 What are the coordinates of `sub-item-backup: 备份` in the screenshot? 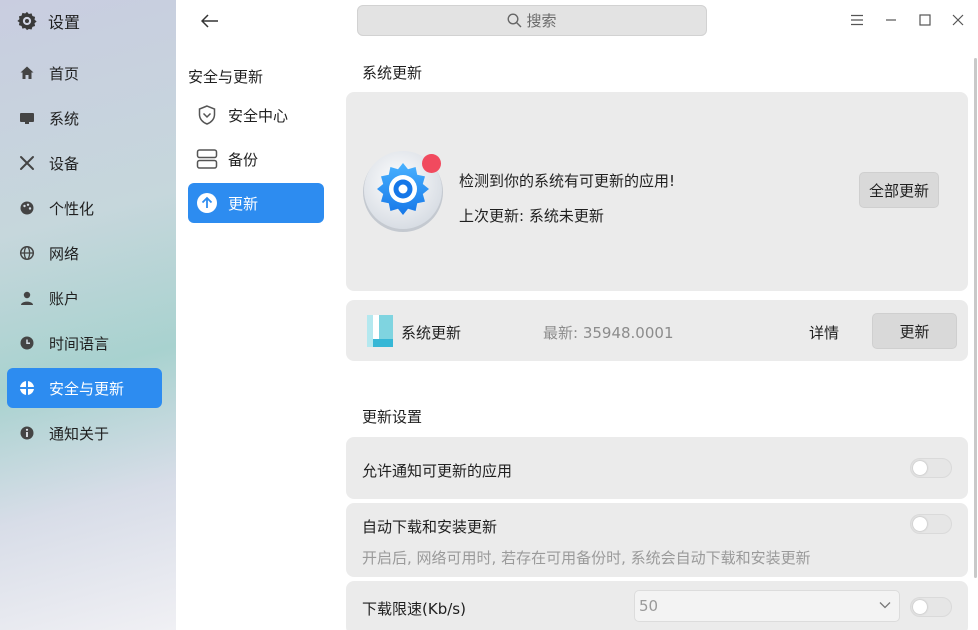 It's located at (256, 159).